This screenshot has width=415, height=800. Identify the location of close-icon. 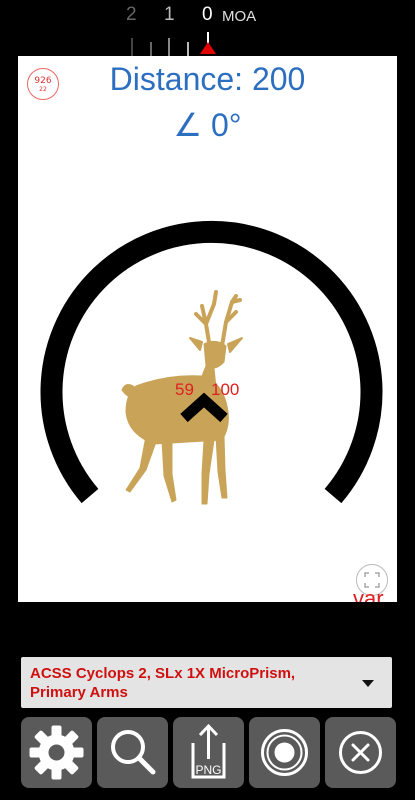
(360, 752).